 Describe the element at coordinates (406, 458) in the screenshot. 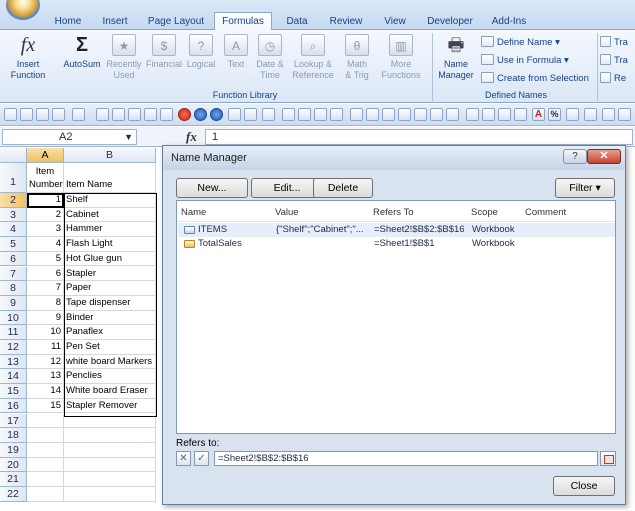

I see `refers-to-input: =Sheet2!$B$2:$B$16` at that location.